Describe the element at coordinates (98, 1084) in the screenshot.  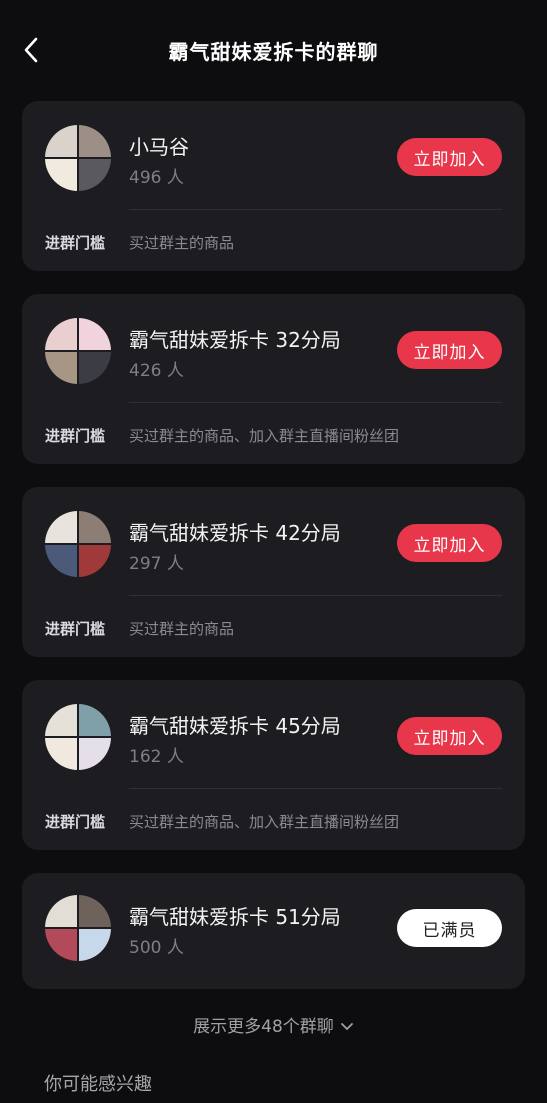
I see `section-title-interest: 你可能感兴趣` at that location.